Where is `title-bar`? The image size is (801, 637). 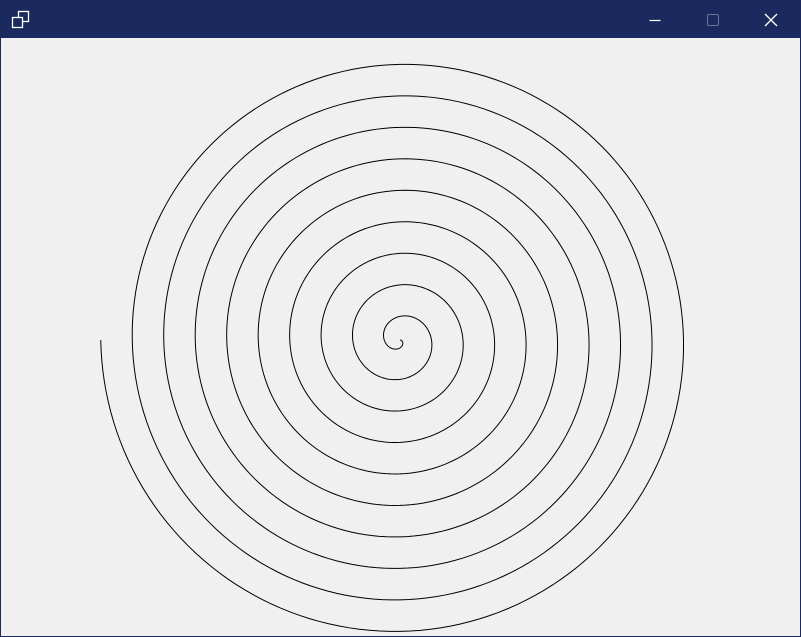 title-bar is located at coordinates (400, 19).